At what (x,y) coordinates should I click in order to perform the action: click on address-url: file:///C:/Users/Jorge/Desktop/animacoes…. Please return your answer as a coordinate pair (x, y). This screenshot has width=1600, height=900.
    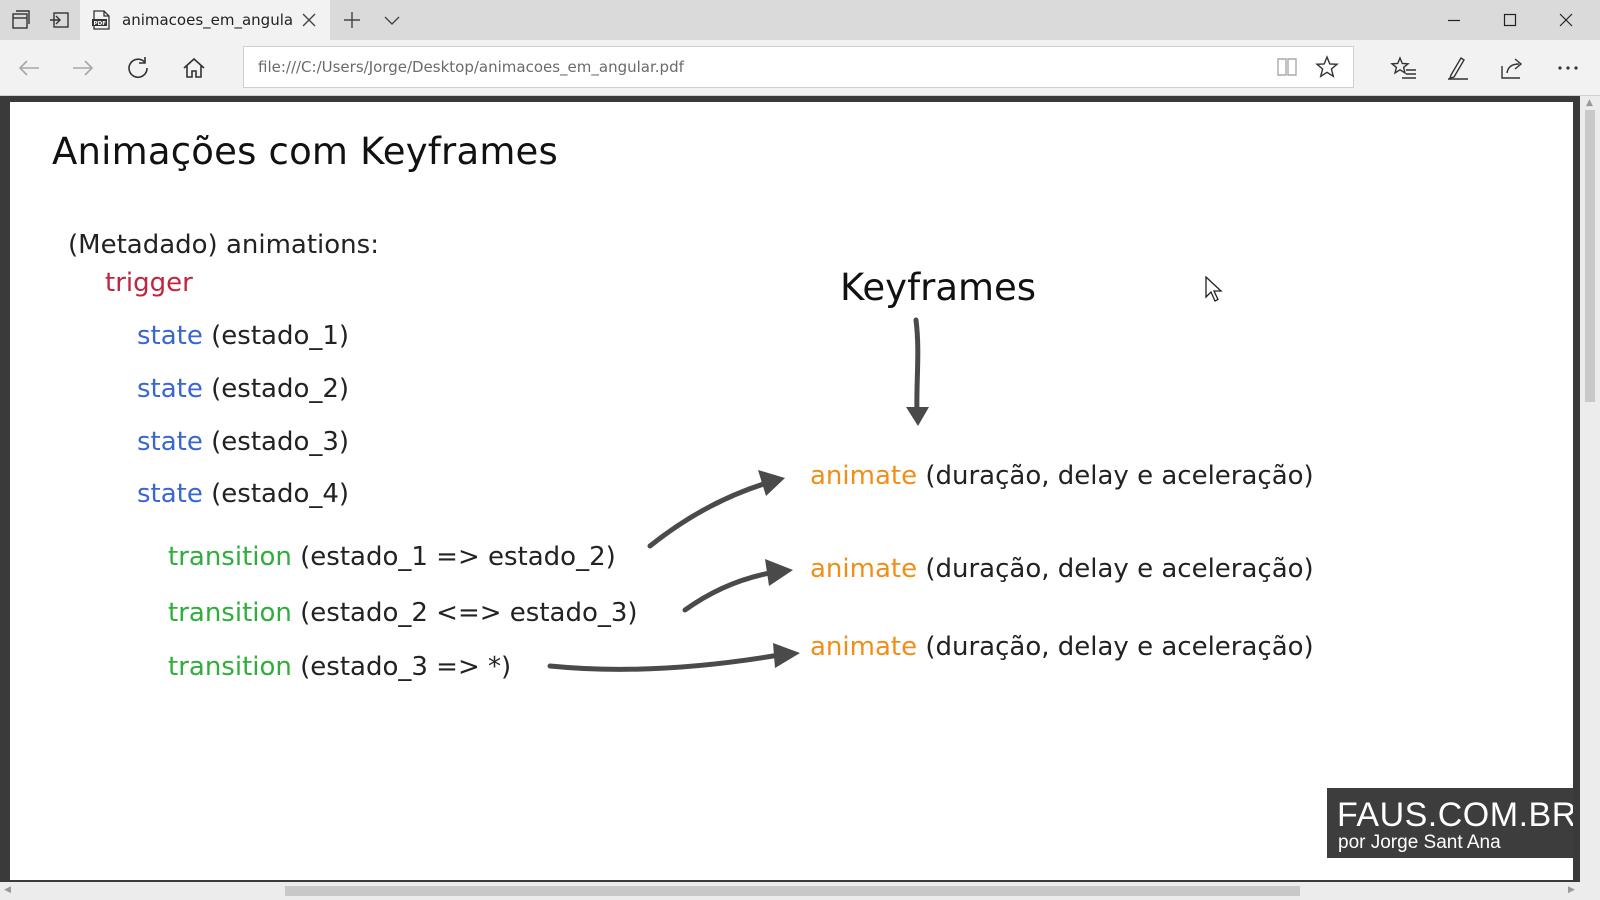
    Looking at the image, I should click on (471, 67).